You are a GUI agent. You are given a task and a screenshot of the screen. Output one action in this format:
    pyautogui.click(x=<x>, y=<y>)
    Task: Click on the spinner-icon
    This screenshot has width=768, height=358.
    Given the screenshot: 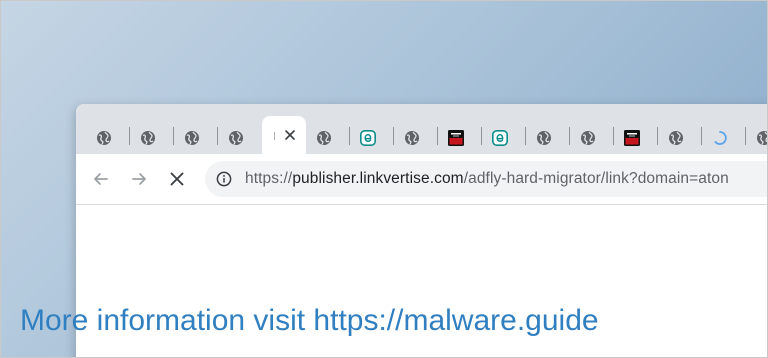 What is the action you would take?
    pyautogui.click(x=720, y=138)
    